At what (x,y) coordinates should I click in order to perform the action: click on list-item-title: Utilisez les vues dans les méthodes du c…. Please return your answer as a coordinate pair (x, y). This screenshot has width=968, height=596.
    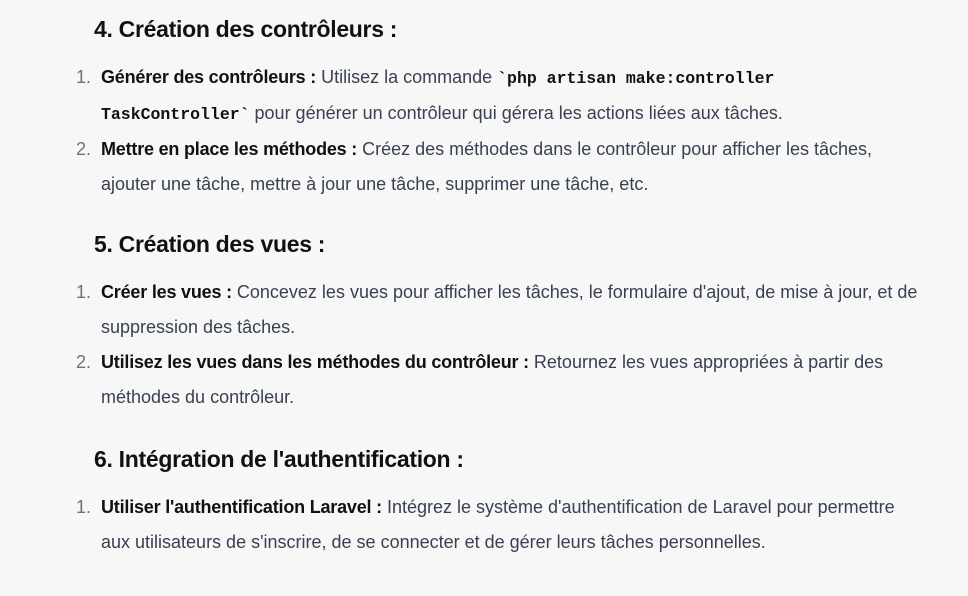
    Looking at the image, I should click on (315, 362).